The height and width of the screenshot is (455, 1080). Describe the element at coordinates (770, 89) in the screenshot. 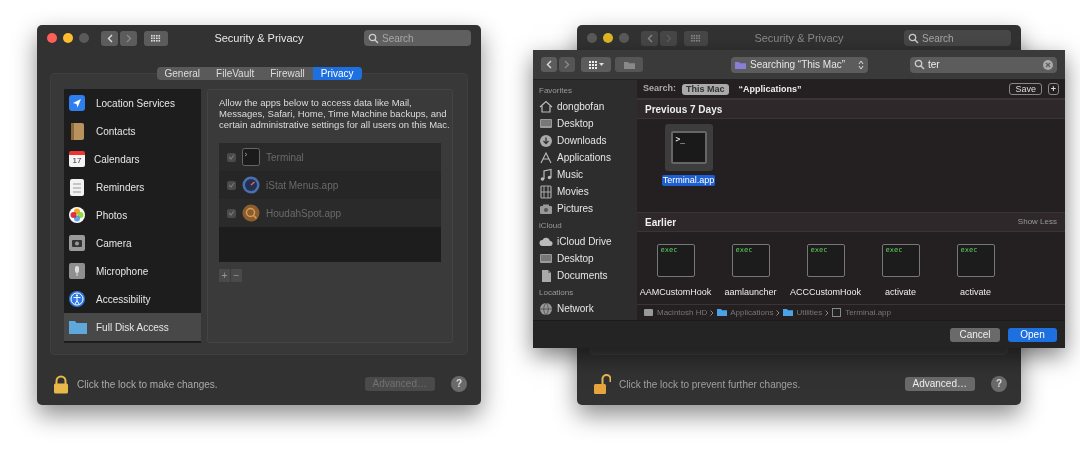

I see `scope-button: “Applications”` at that location.